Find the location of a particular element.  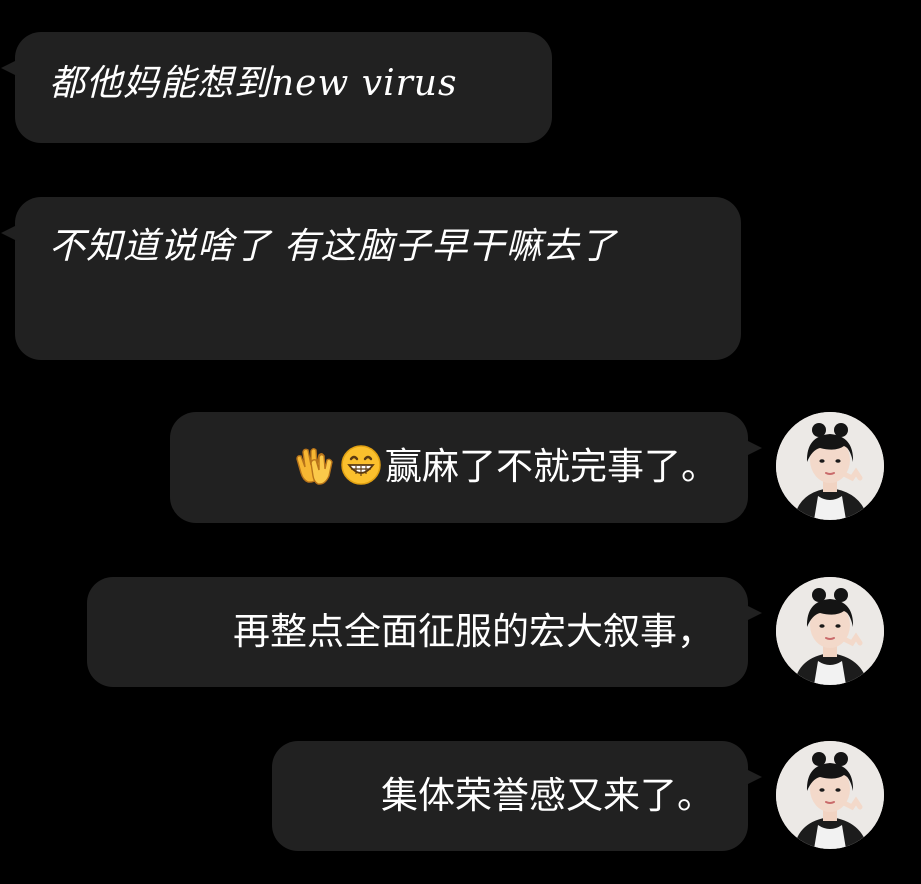

outgoing-message-bubble: 再整点全面征服的宏大叙事， is located at coordinates (424, 632).